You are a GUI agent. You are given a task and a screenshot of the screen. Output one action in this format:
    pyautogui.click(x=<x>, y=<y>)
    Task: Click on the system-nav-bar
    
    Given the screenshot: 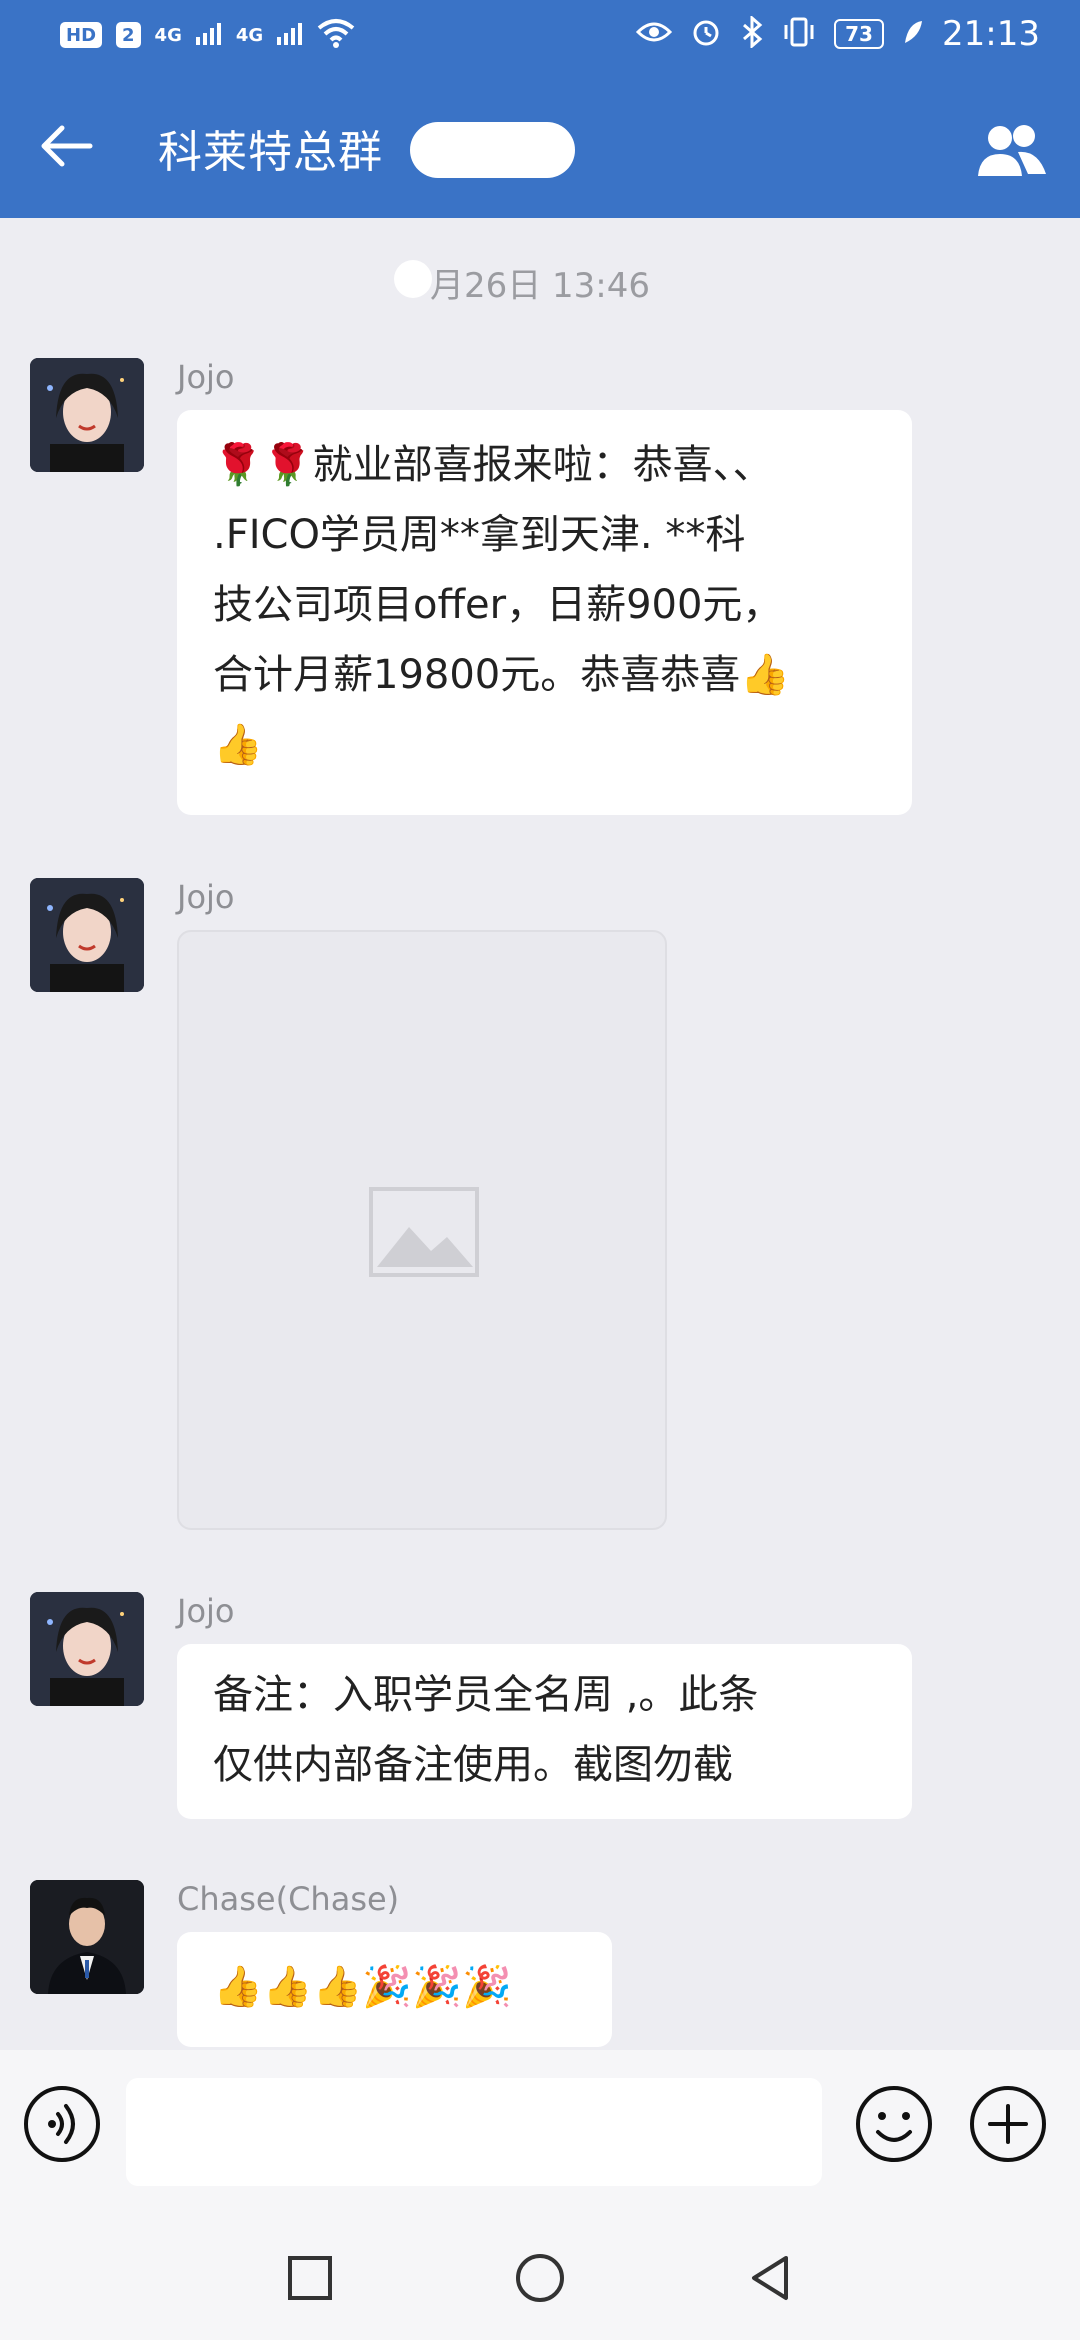 What is the action you would take?
    pyautogui.click(x=540, y=2276)
    